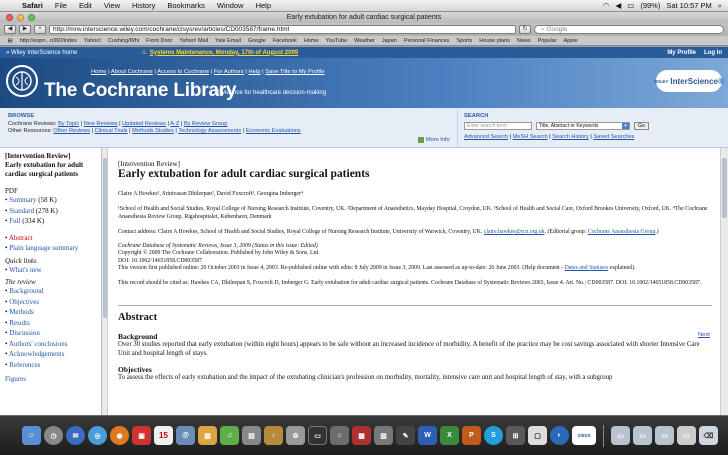 The height and width of the screenshot is (455, 728). What do you see at coordinates (493, 435) in the screenshot?
I see `skype-icon: S` at bounding box center [493, 435].